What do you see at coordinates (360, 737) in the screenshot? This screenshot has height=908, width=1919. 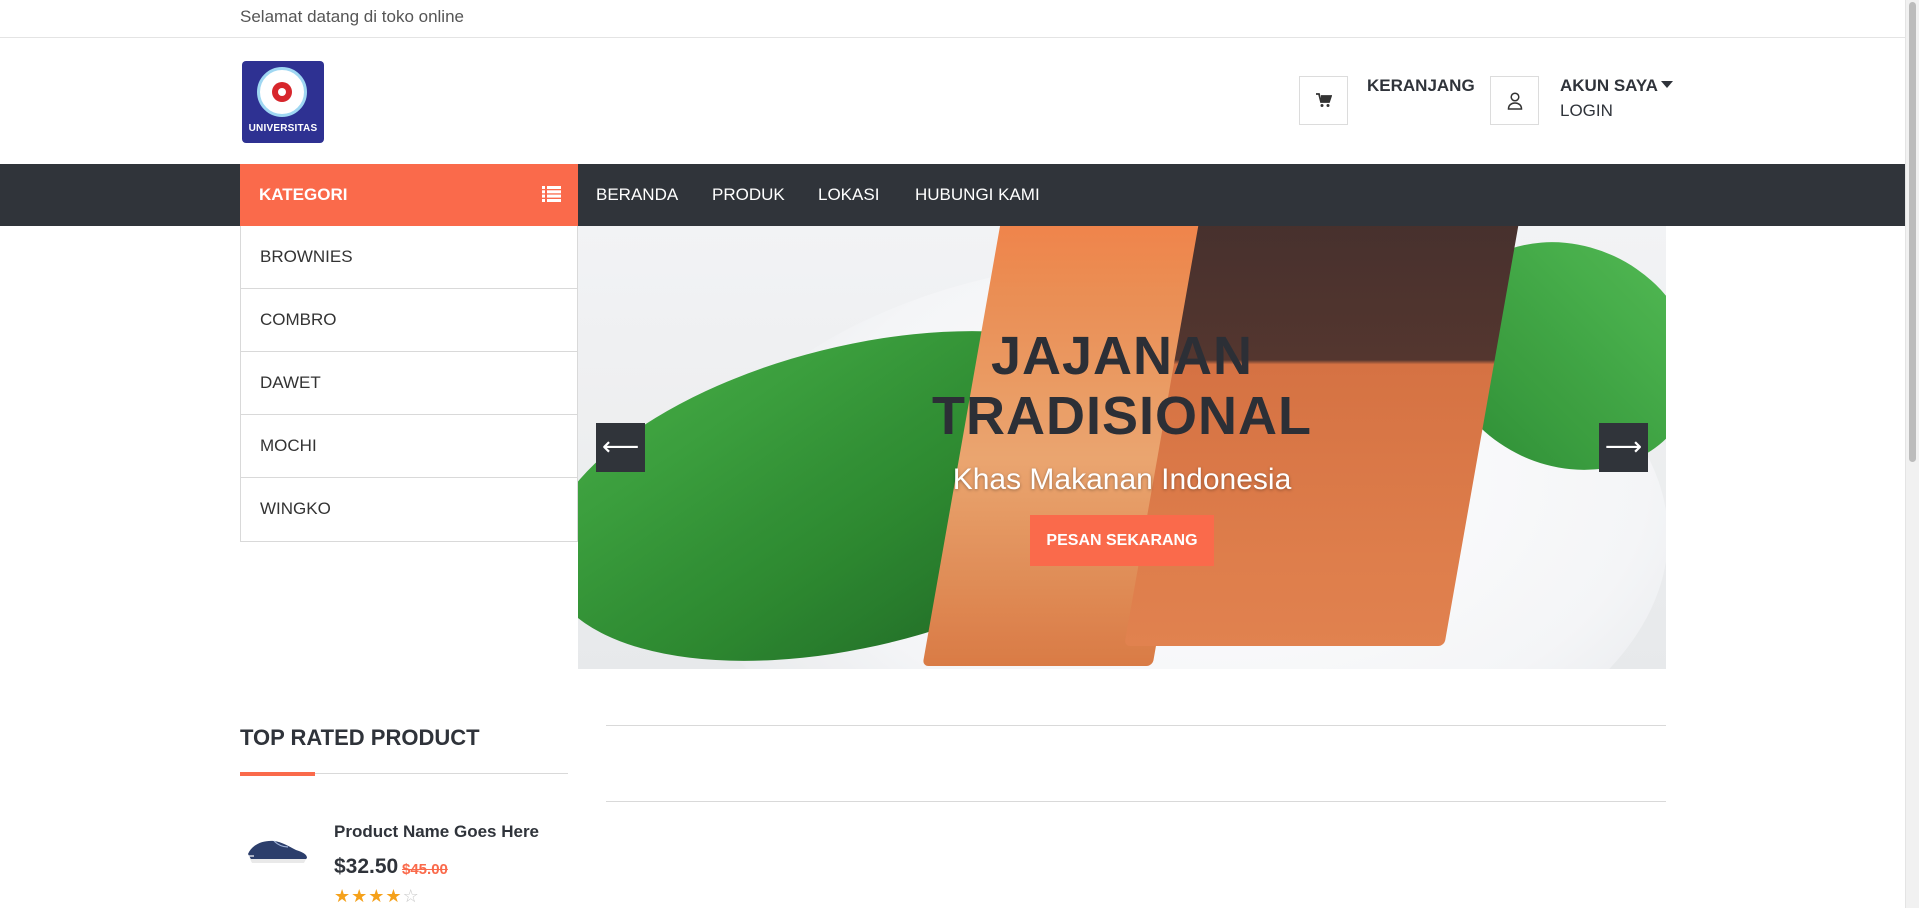 I see `top-rated-title: TOP RATED PRODUCT` at bounding box center [360, 737].